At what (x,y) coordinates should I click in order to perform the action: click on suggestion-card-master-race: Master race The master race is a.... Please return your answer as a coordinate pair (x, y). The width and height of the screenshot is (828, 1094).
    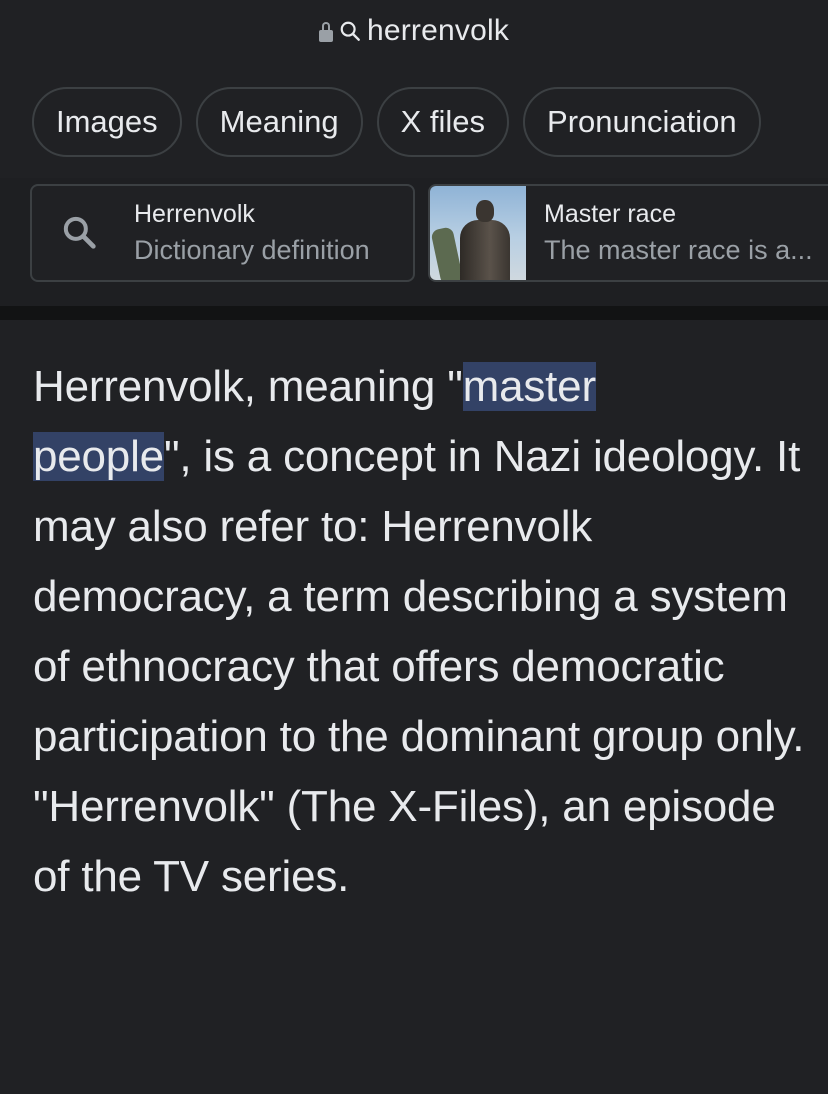
    Looking at the image, I should click on (628, 233).